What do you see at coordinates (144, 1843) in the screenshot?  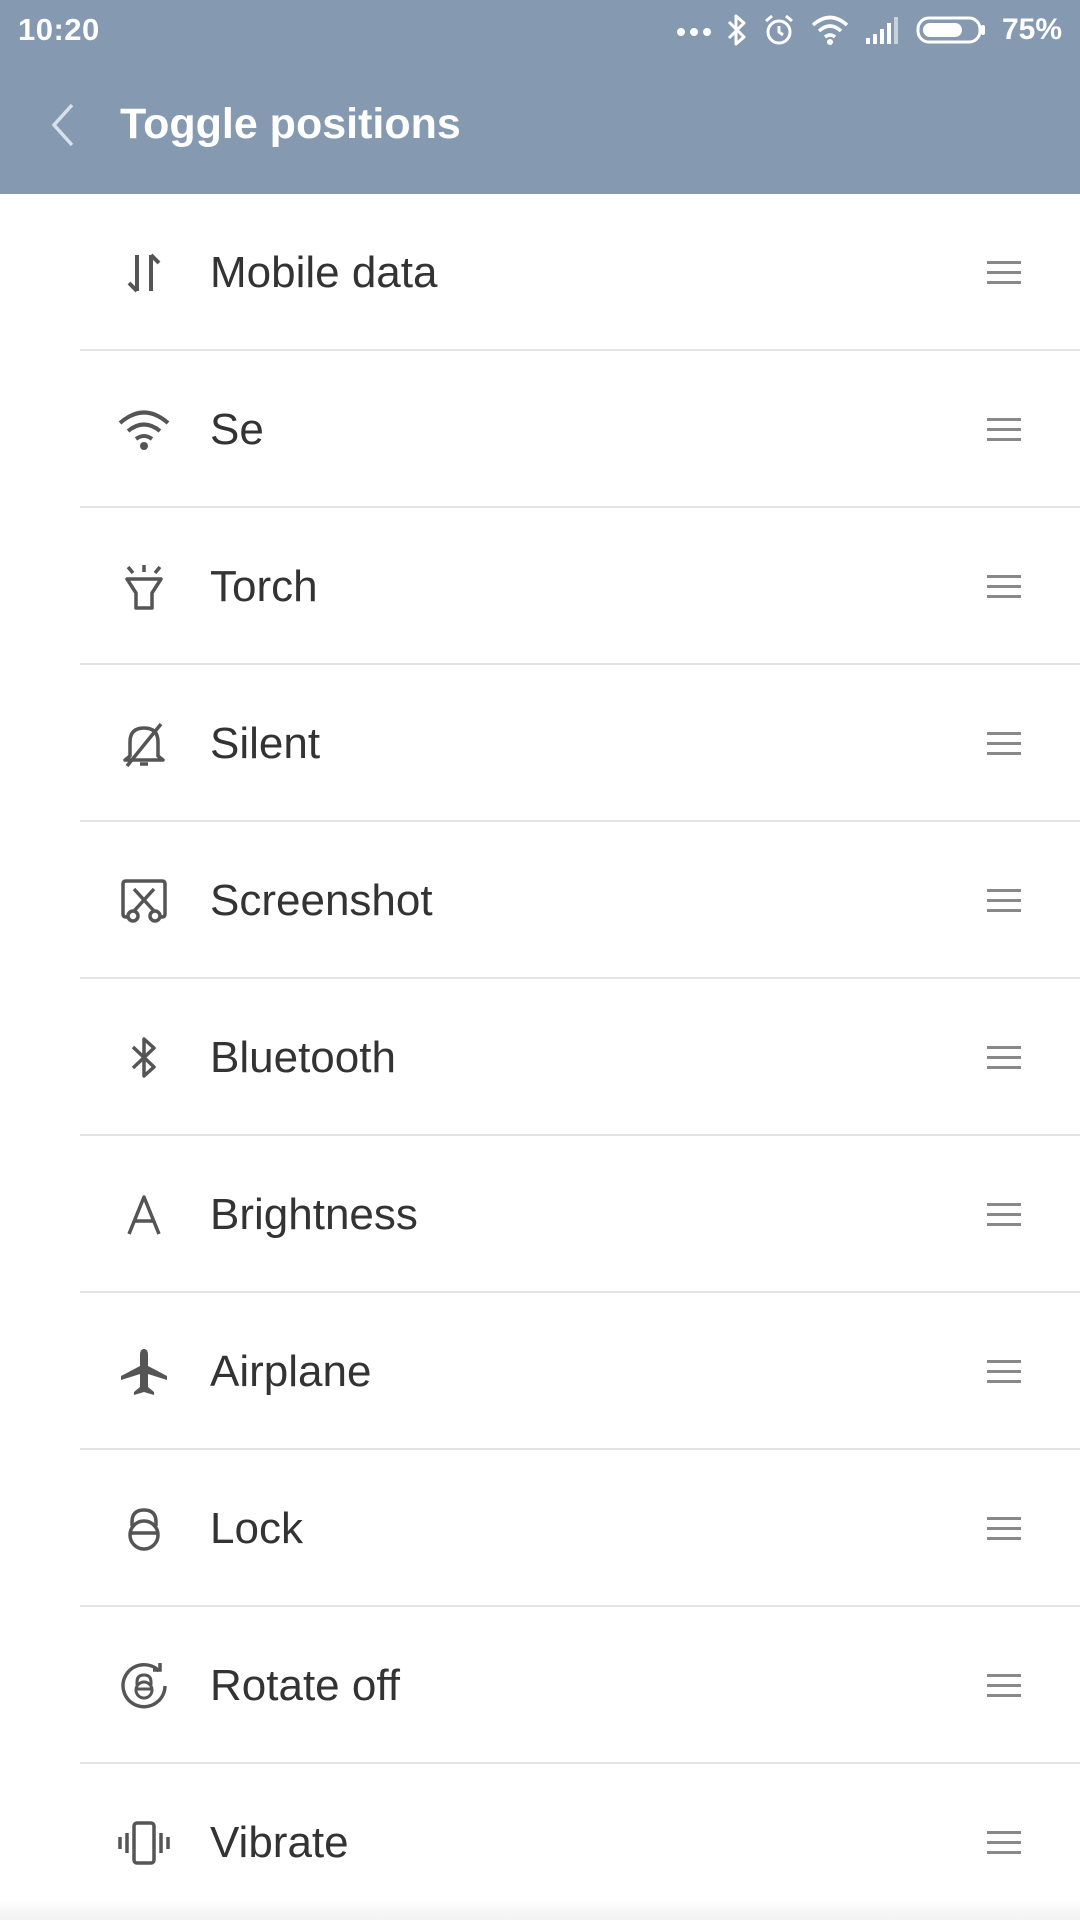 I see `vibrate-icon` at bounding box center [144, 1843].